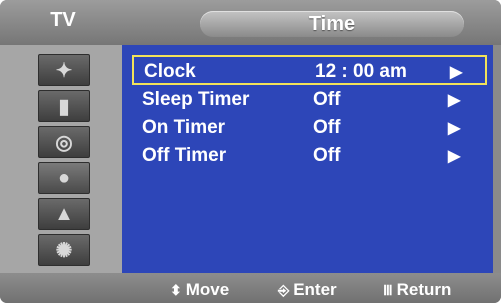 This screenshot has width=501, height=305. I want to click on tv-label: TV, so click(63, 20).